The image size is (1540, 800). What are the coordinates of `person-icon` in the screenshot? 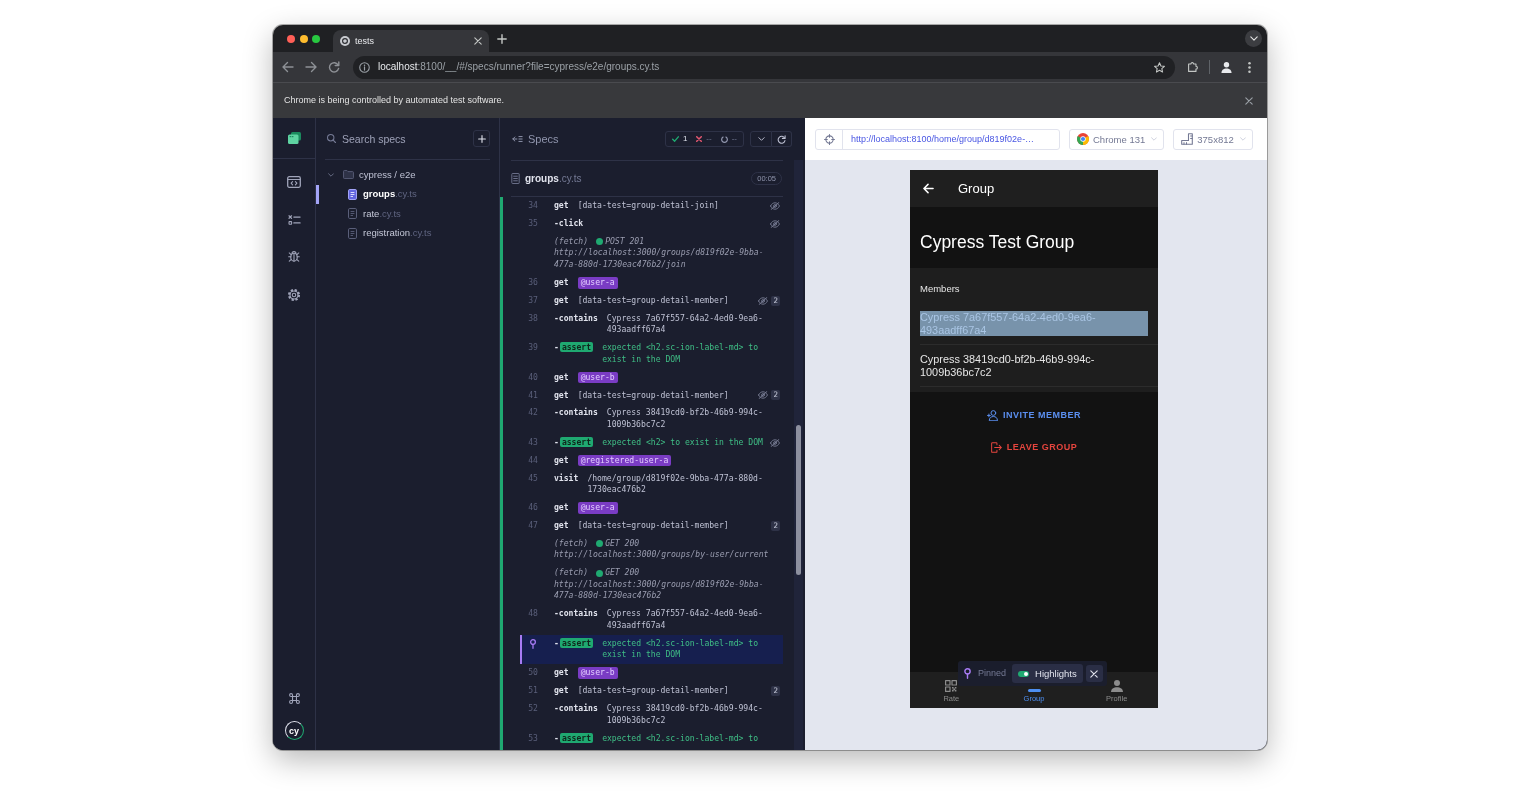 It's located at (1226, 67).